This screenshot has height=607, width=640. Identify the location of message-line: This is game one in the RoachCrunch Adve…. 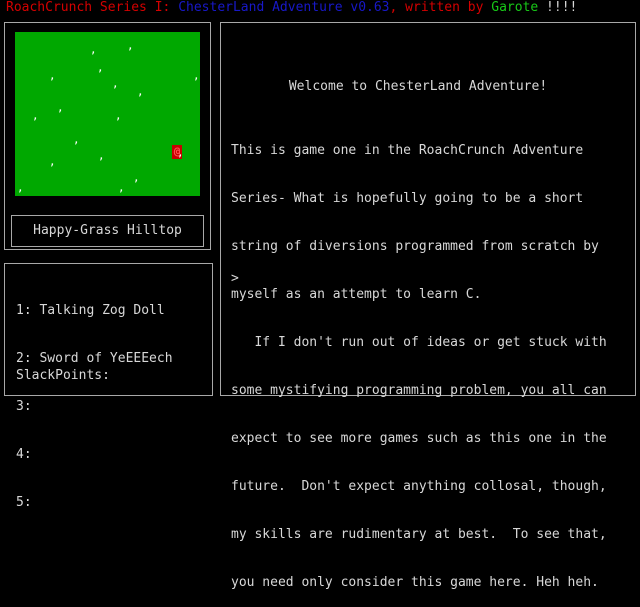
(407, 150).